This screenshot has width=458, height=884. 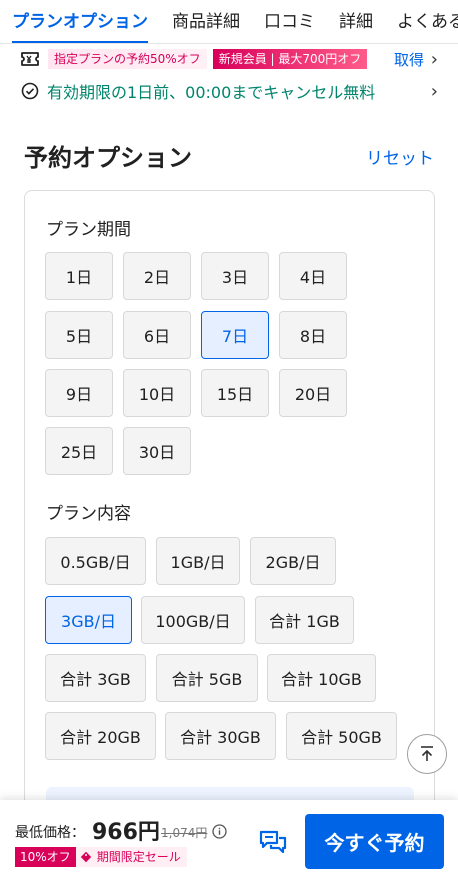 I want to click on discount-tags: 10%オフ 期間限定セール, so click(x=101, y=857).